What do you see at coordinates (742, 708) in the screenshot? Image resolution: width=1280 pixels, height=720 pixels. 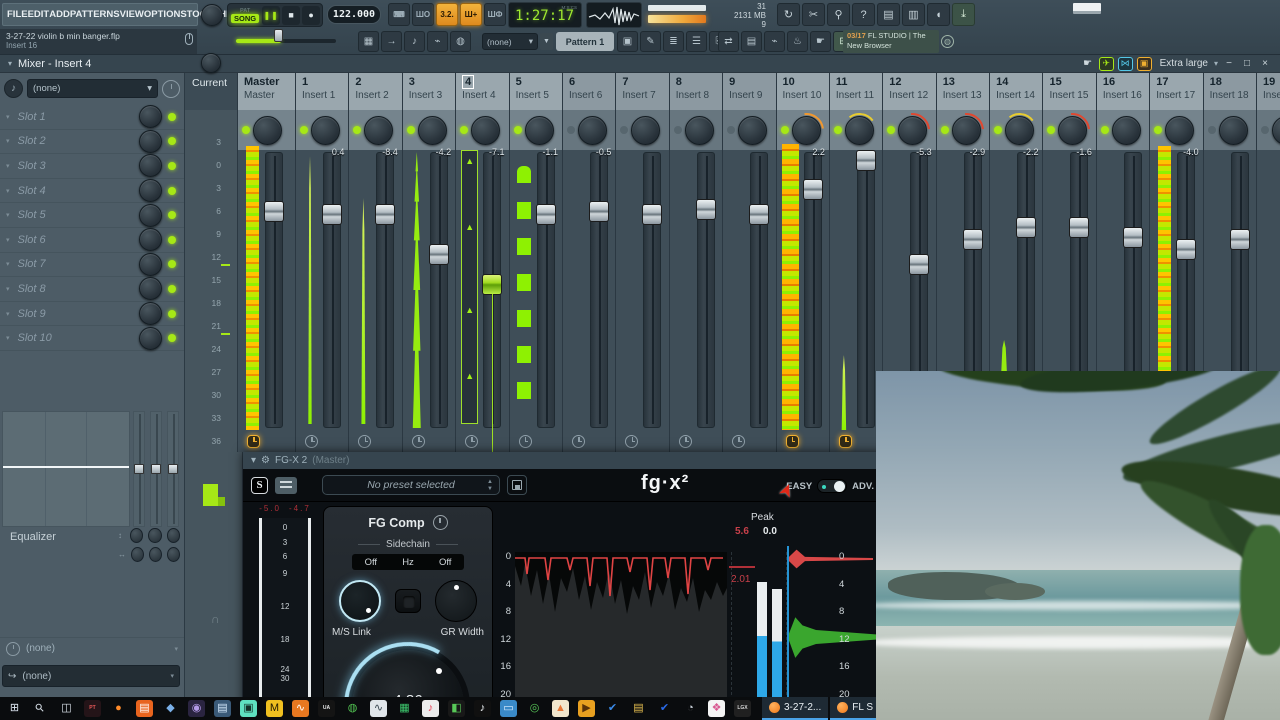 I see `lgx-app-icon: LGX` at bounding box center [742, 708].